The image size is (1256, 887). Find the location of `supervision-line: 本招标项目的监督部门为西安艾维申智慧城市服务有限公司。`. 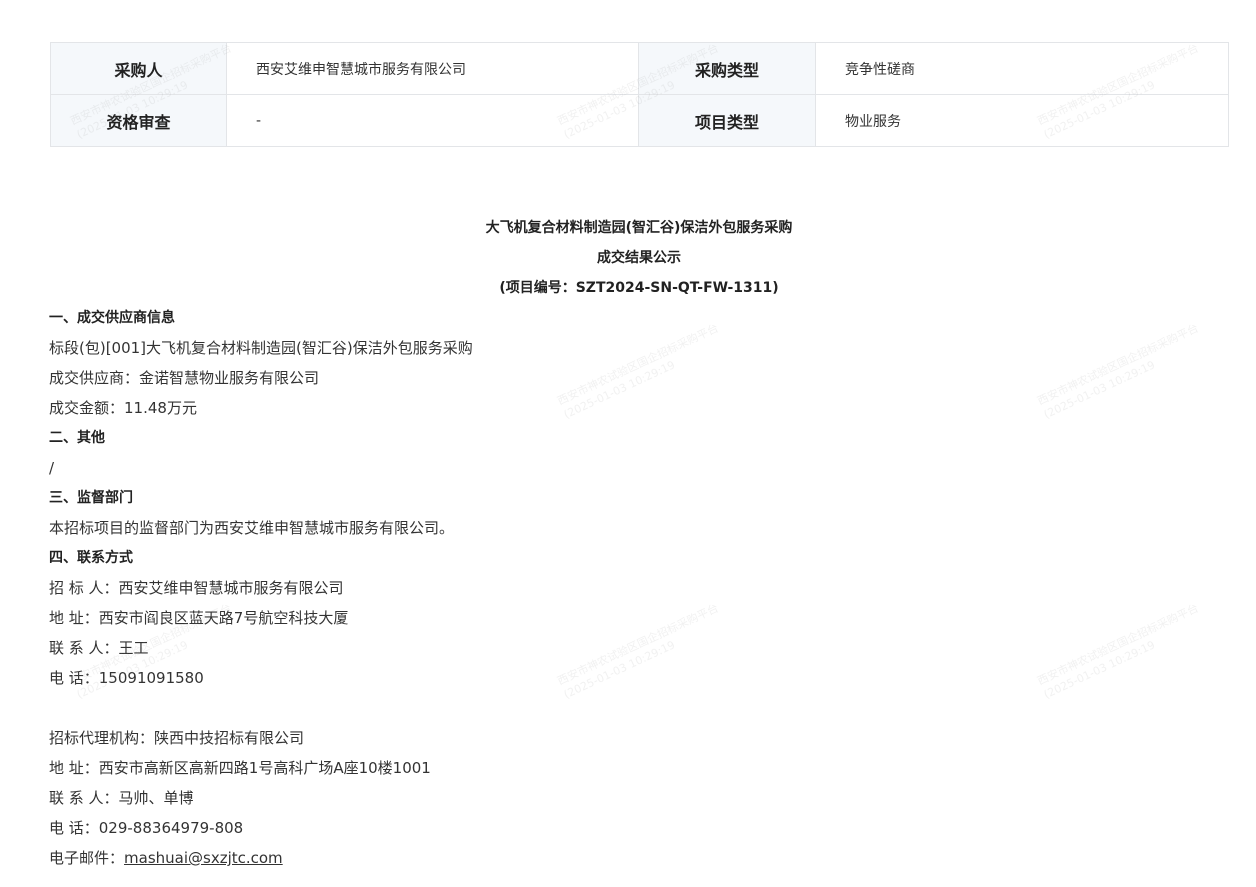

supervision-line: 本招标项目的监督部门为西安艾维申智慧城市服务有限公司。 is located at coordinates (252, 528).